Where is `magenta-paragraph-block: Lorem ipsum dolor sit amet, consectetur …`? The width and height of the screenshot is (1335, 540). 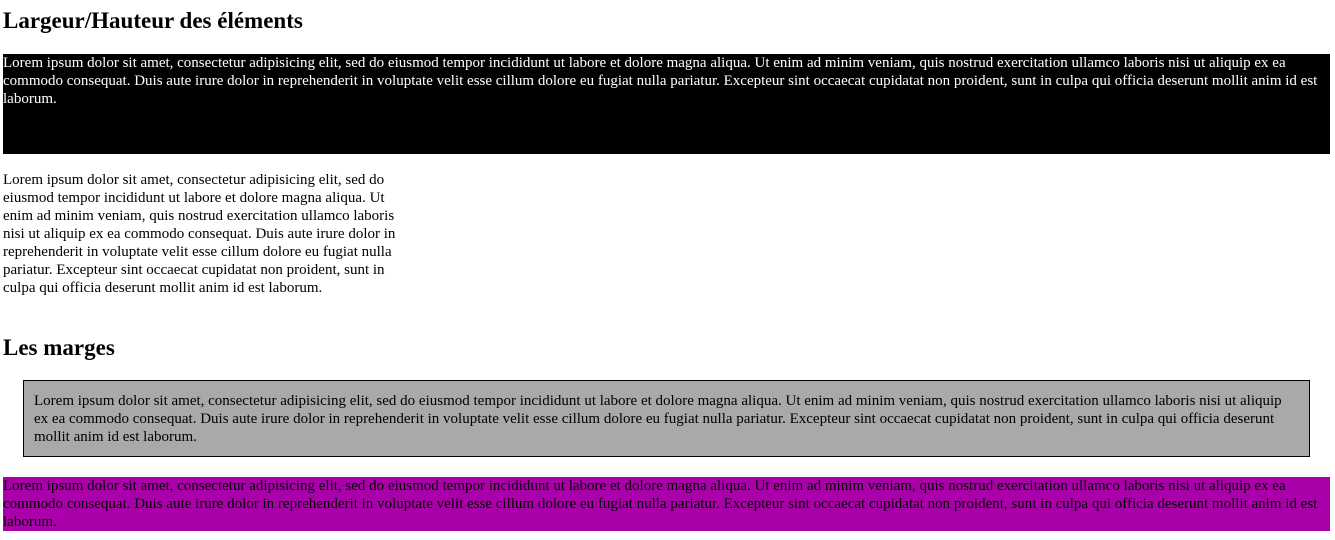
magenta-paragraph-block: Lorem ipsum dolor sit amet, consectetur … is located at coordinates (666, 504).